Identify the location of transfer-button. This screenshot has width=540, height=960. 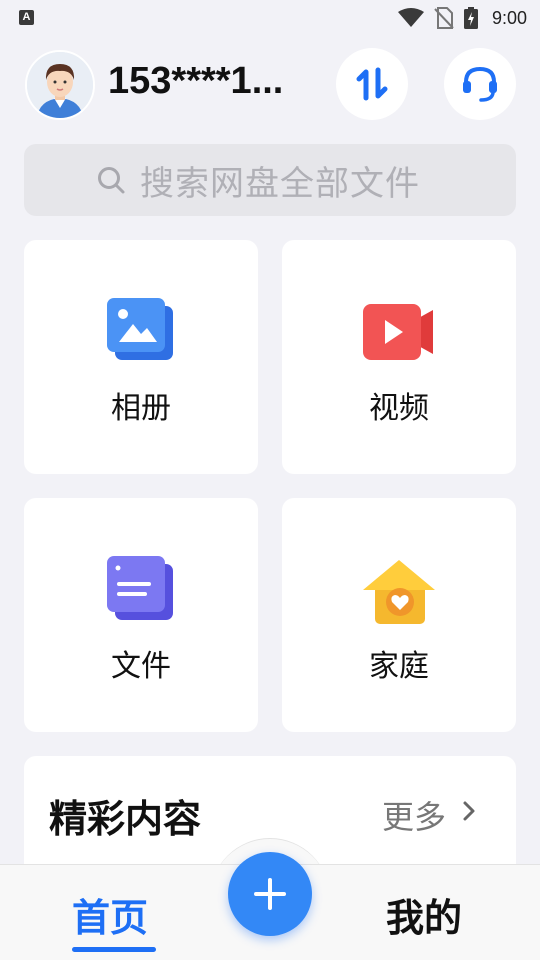
(372, 84).